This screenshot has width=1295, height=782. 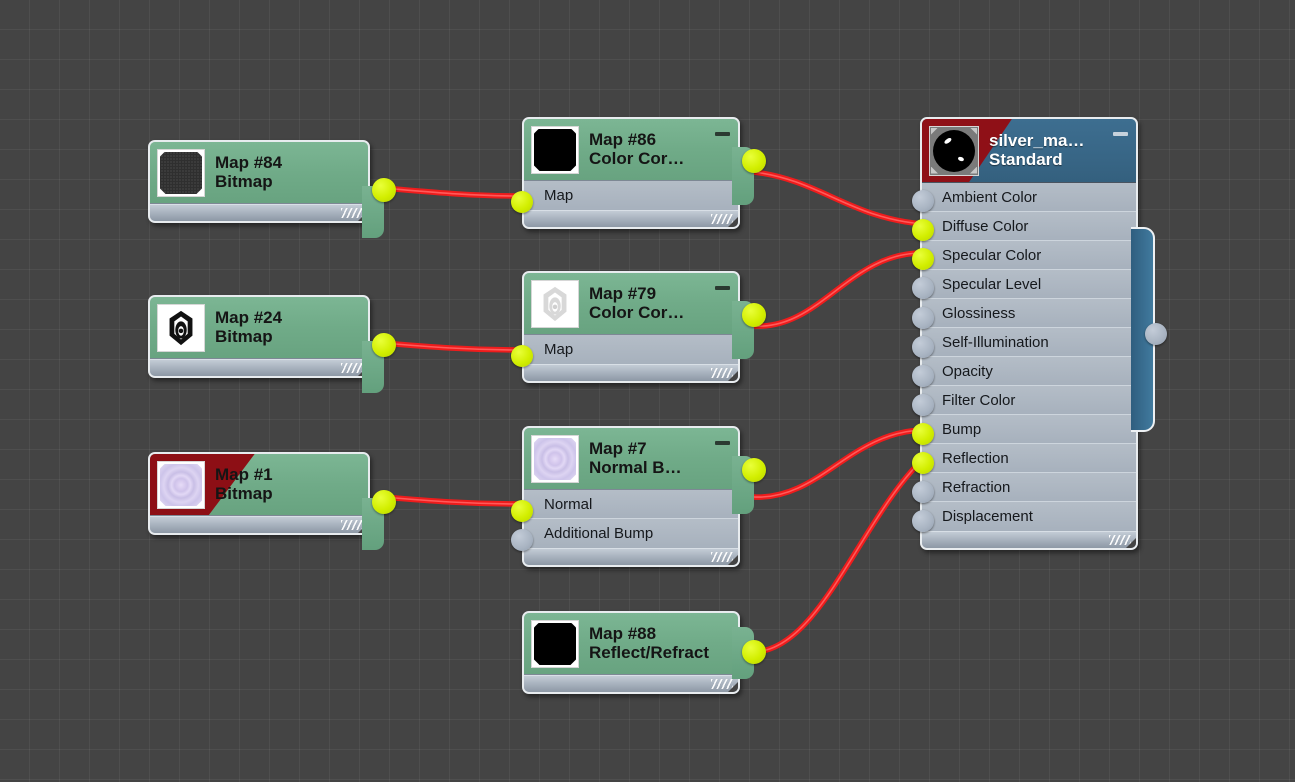 I want to click on slot-row-specular-color: Specular Color, so click(x=1029, y=255).